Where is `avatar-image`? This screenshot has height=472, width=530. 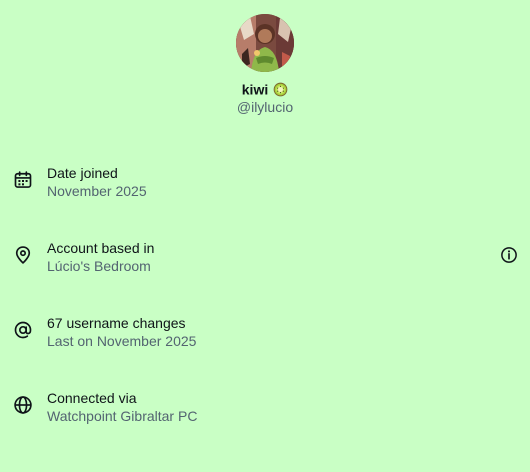
avatar-image is located at coordinates (265, 43).